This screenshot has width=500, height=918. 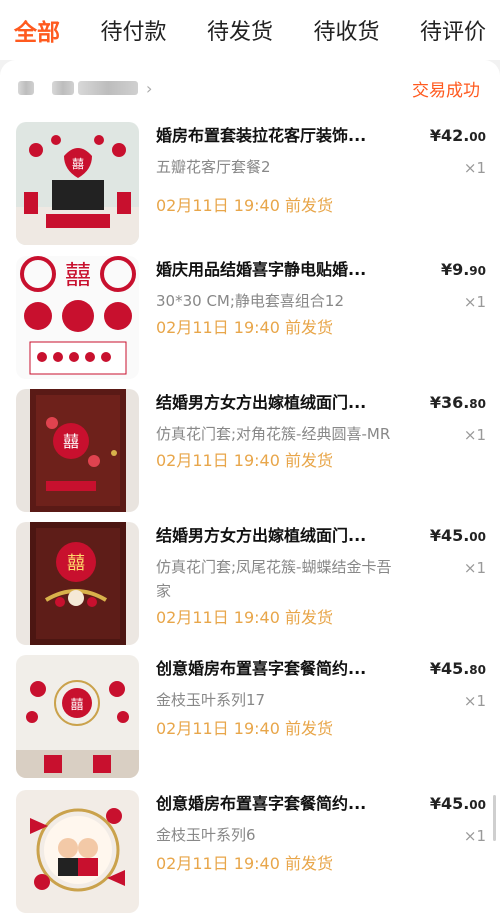 What do you see at coordinates (250, 88) in the screenshot?
I see `shop-header: › 交易成功` at bounding box center [250, 88].